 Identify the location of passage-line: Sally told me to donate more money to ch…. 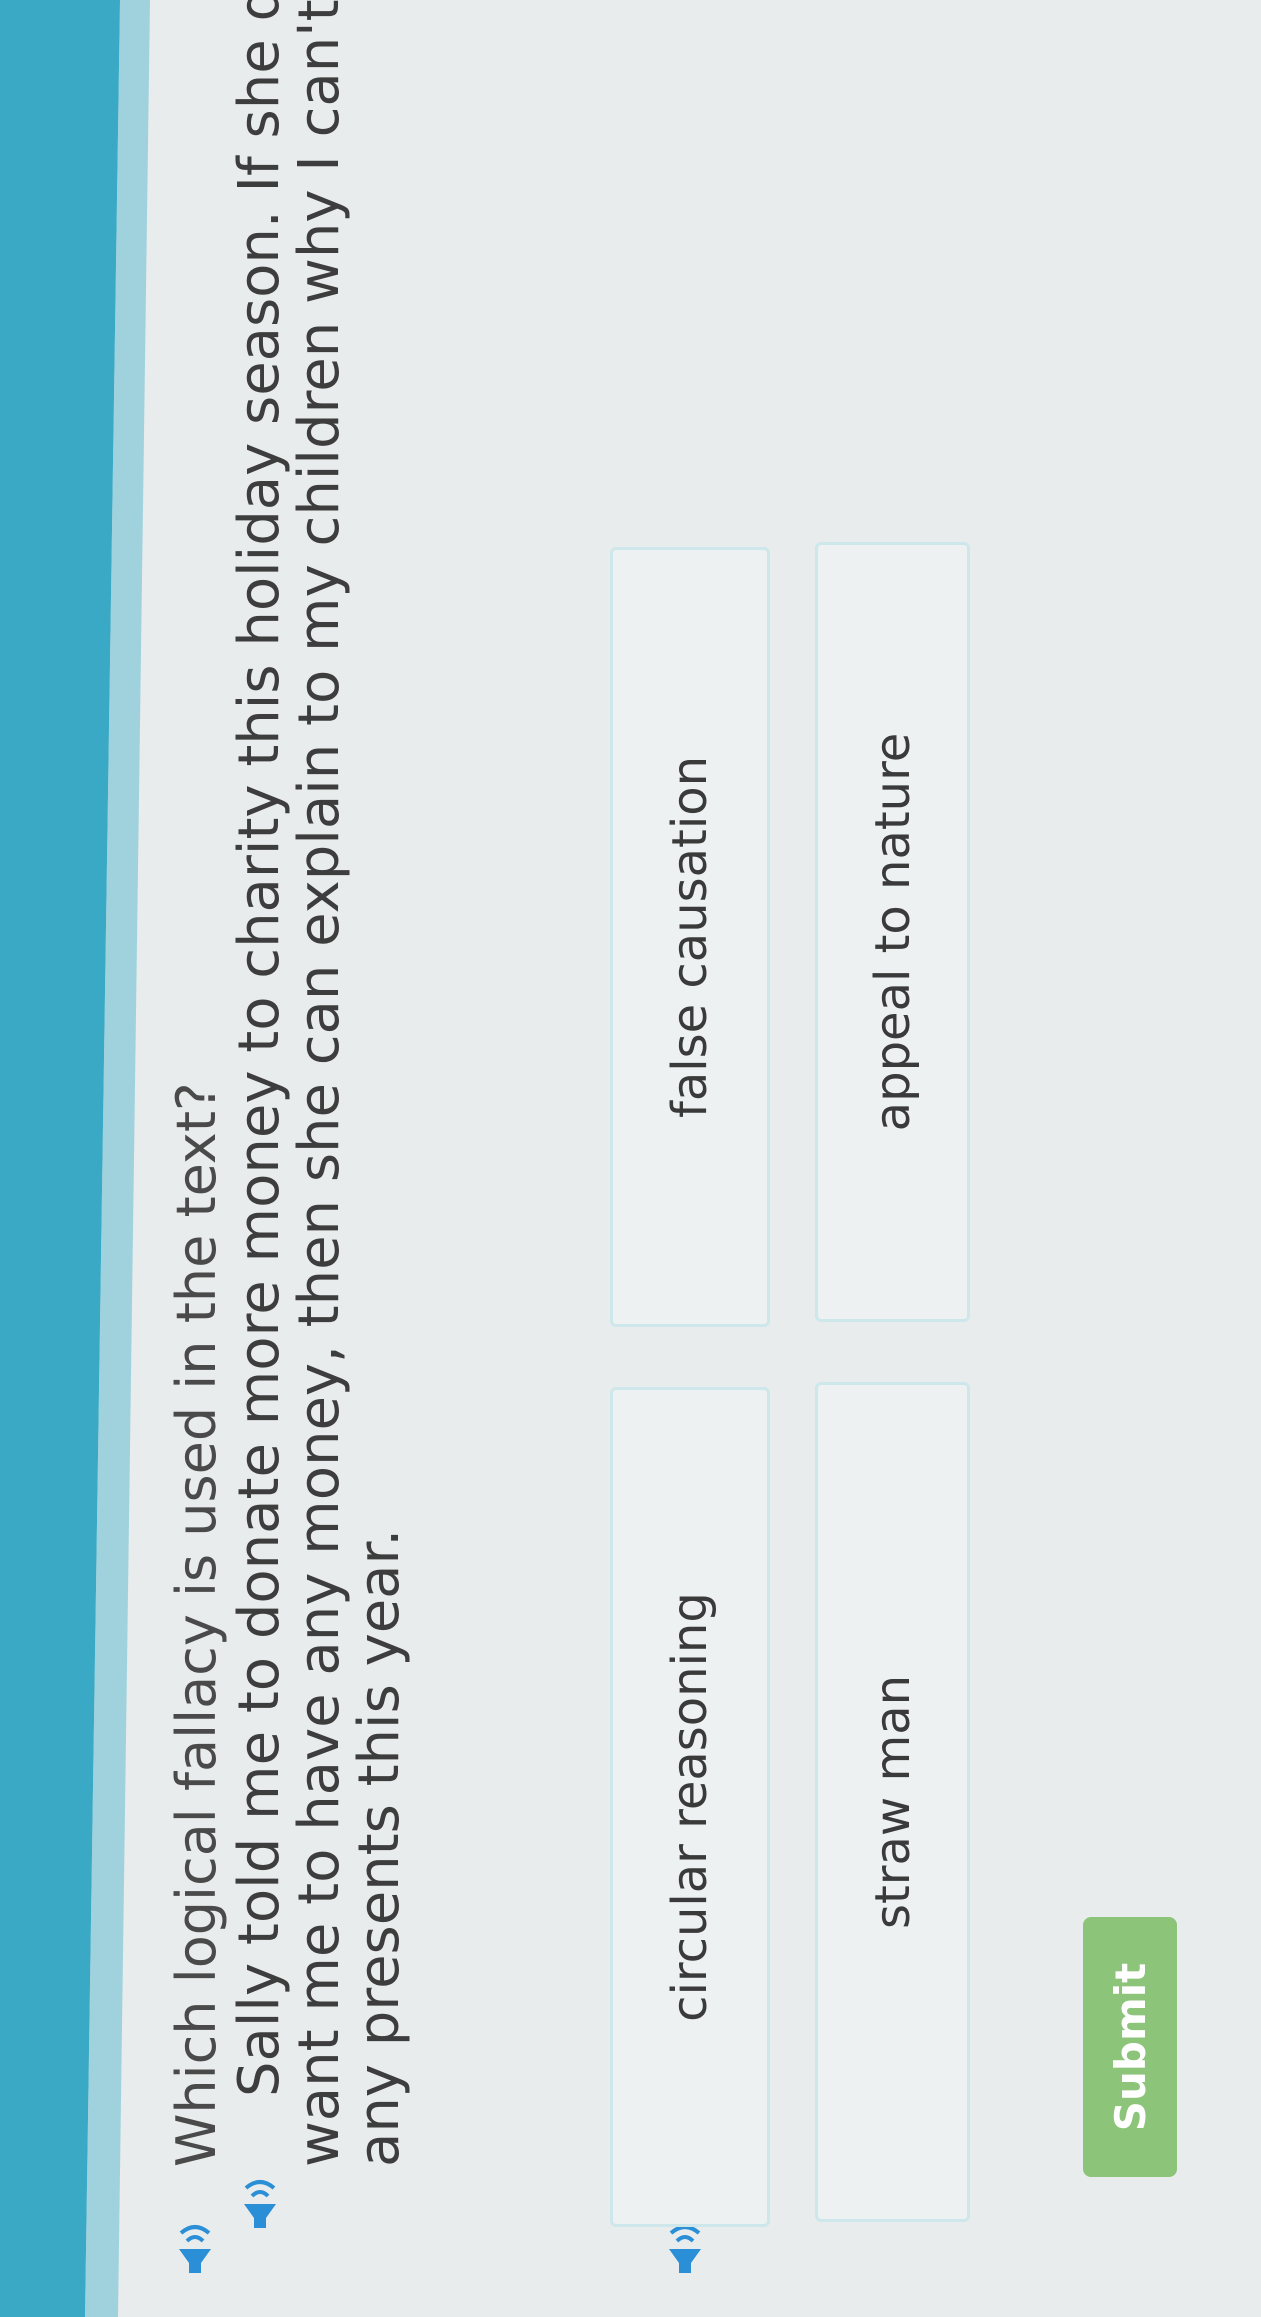
(259, 1048).